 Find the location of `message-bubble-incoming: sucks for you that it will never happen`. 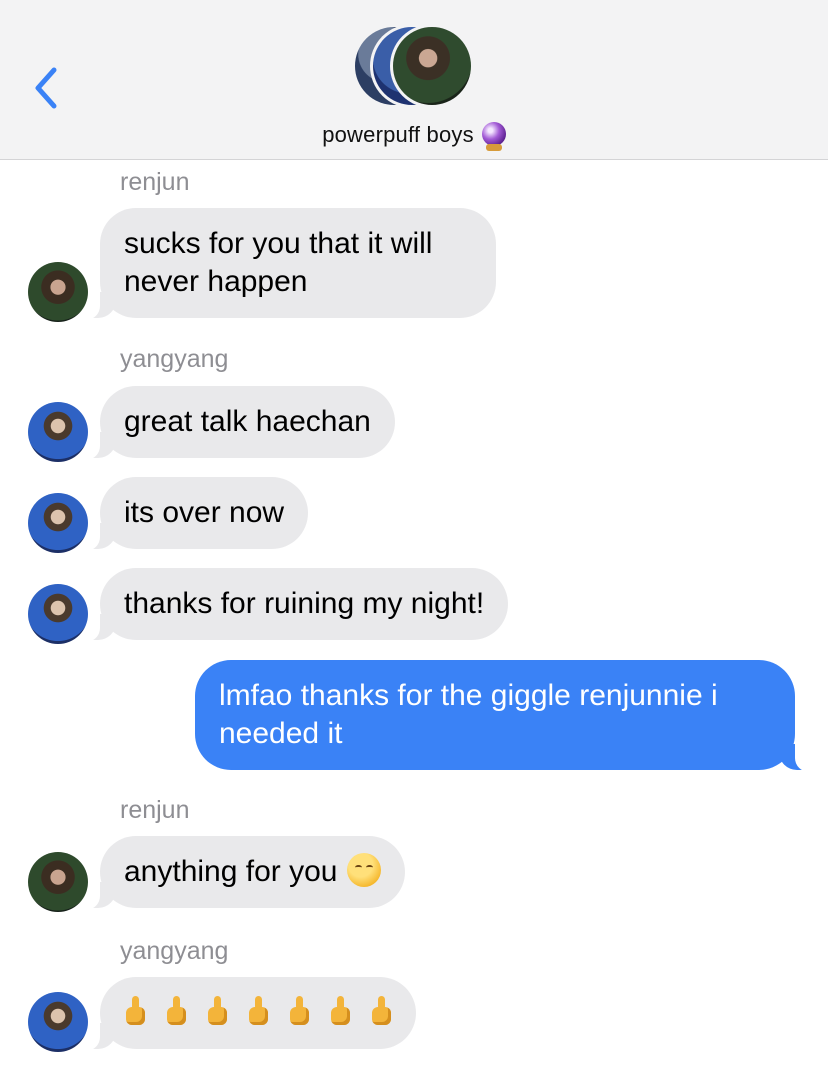

message-bubble-incoming: sucks for you that it will never happen is located at coordinates (287, 264).